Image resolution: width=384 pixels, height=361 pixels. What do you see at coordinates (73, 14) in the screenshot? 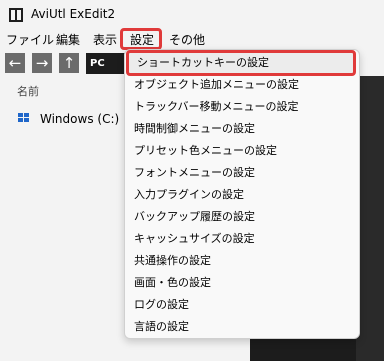
I see `window-title: AviUtl ExEdit2` at bounding box center [73, 14].